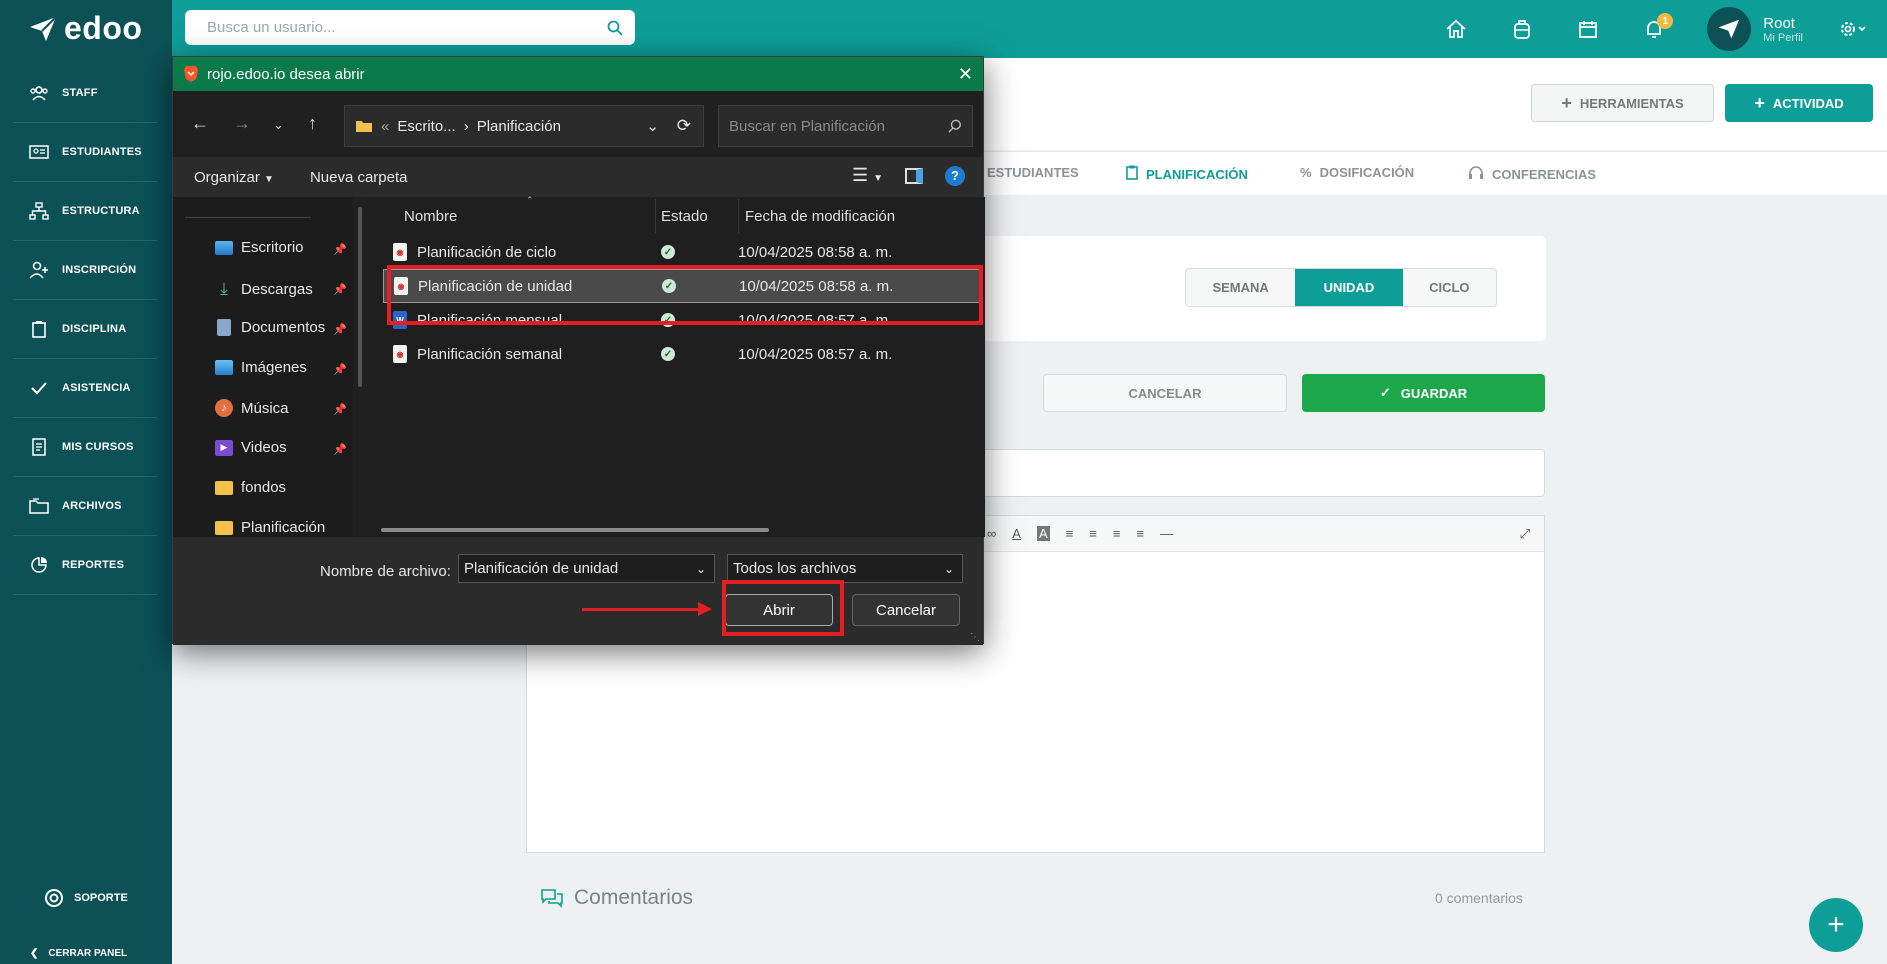 The width and height of the screenshot is (1887, 964). What do you see at coordinates (519, 126) in the screenshot?
I see `breadcrumb-current: Planificación` at bounding box center [519, 126].